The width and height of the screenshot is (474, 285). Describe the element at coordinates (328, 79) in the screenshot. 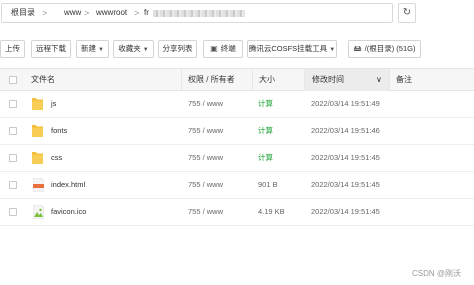

I see `column-mtime: 修改时间` at that location.